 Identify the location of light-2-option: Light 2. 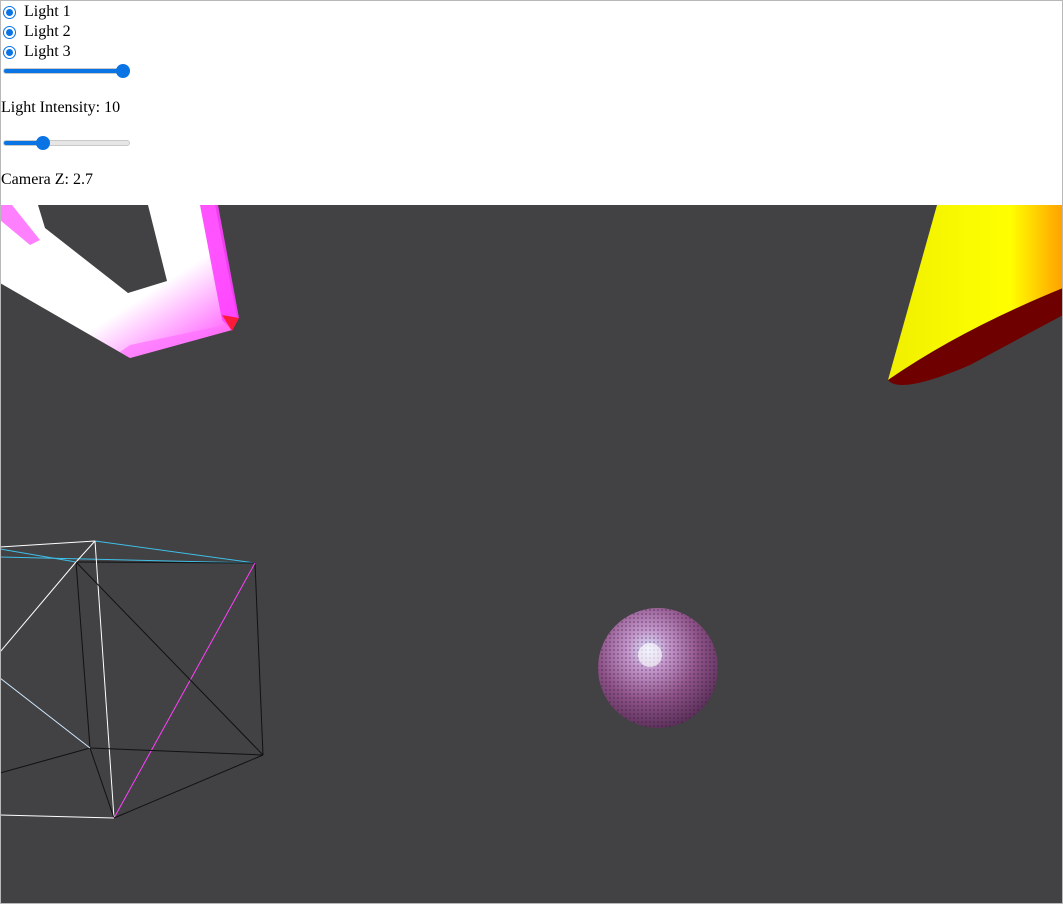
(37, 32).